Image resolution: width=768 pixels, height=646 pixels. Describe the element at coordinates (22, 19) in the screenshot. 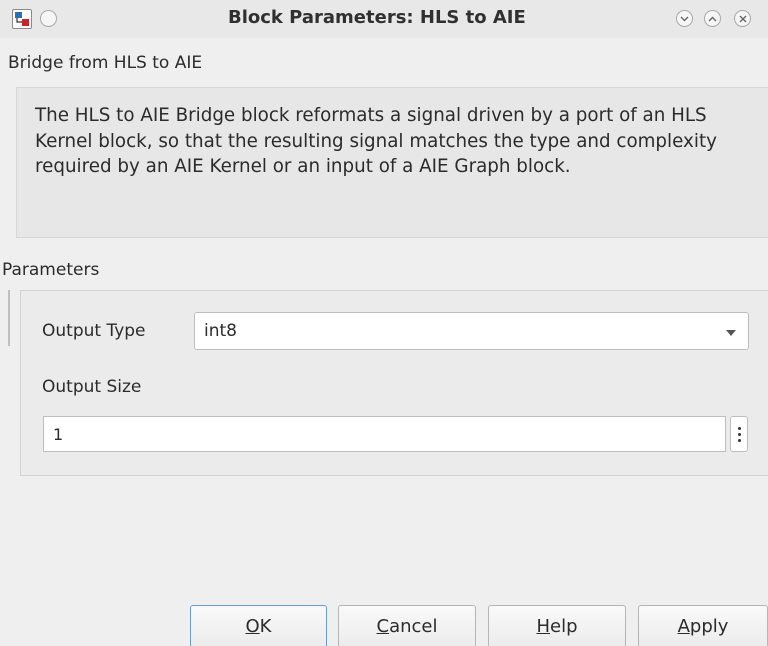

I see `simulink-block-icon` at that location.